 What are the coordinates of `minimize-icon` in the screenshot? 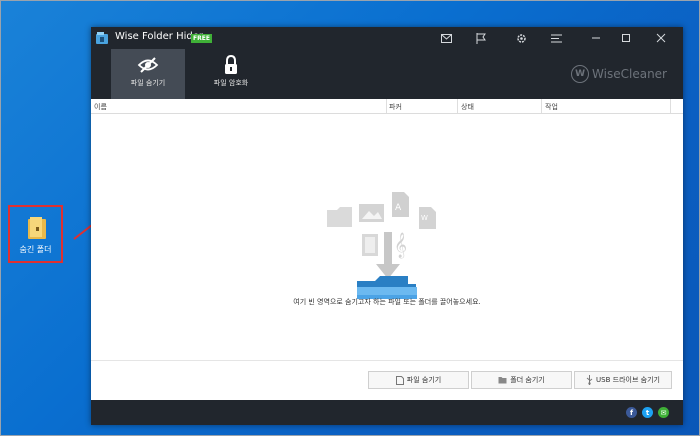 It's located at (596, 38).